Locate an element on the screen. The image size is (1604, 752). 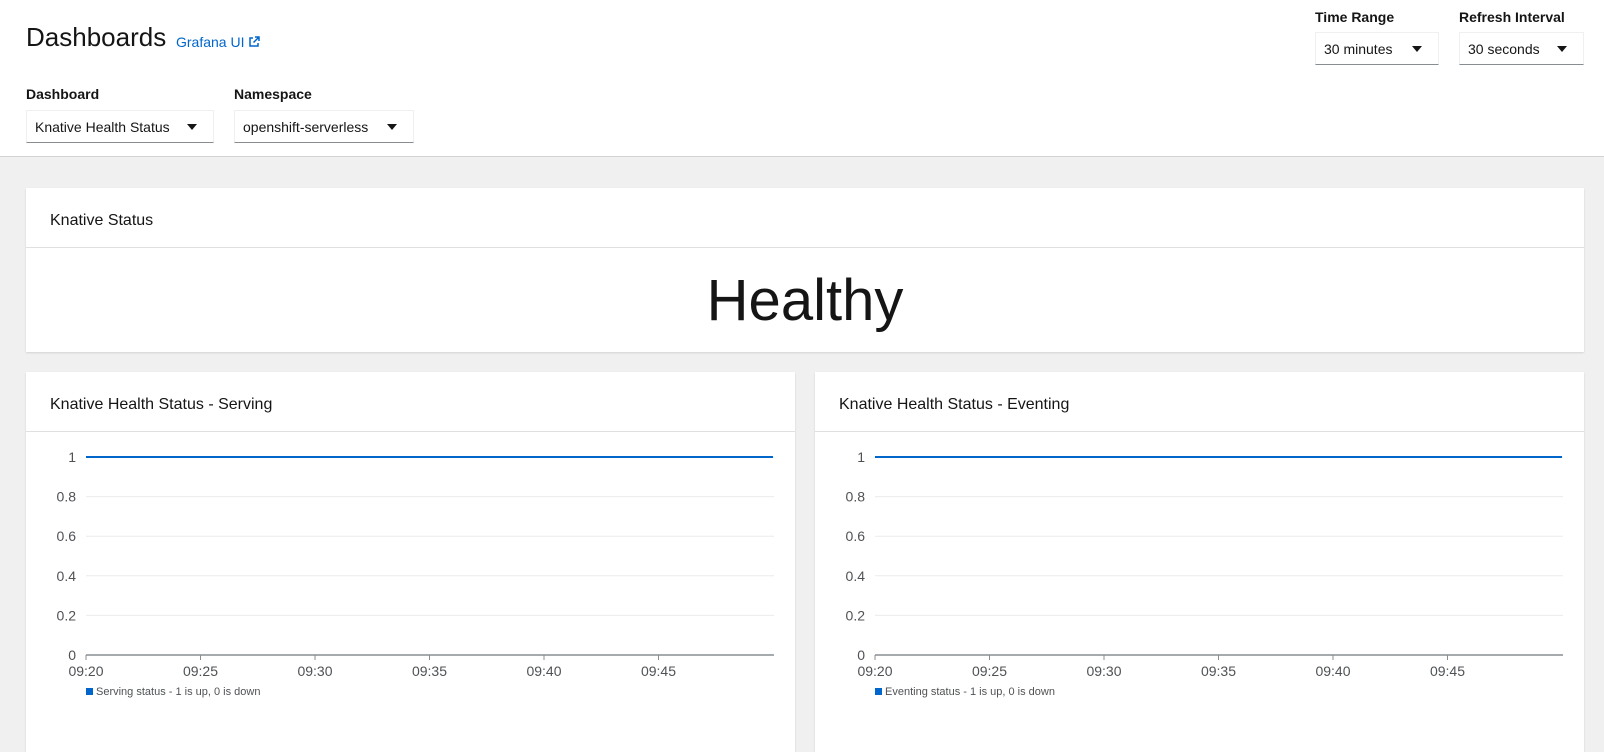
namespace-label: Namespace is located at coordinates (273, 94).